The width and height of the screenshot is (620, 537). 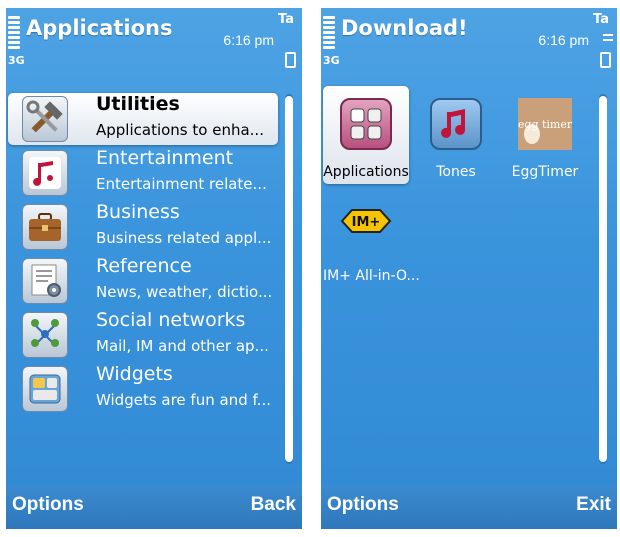 I want to click on grid-item-eggtimer: egg timer EggTimer, so click(x=545, y=135).